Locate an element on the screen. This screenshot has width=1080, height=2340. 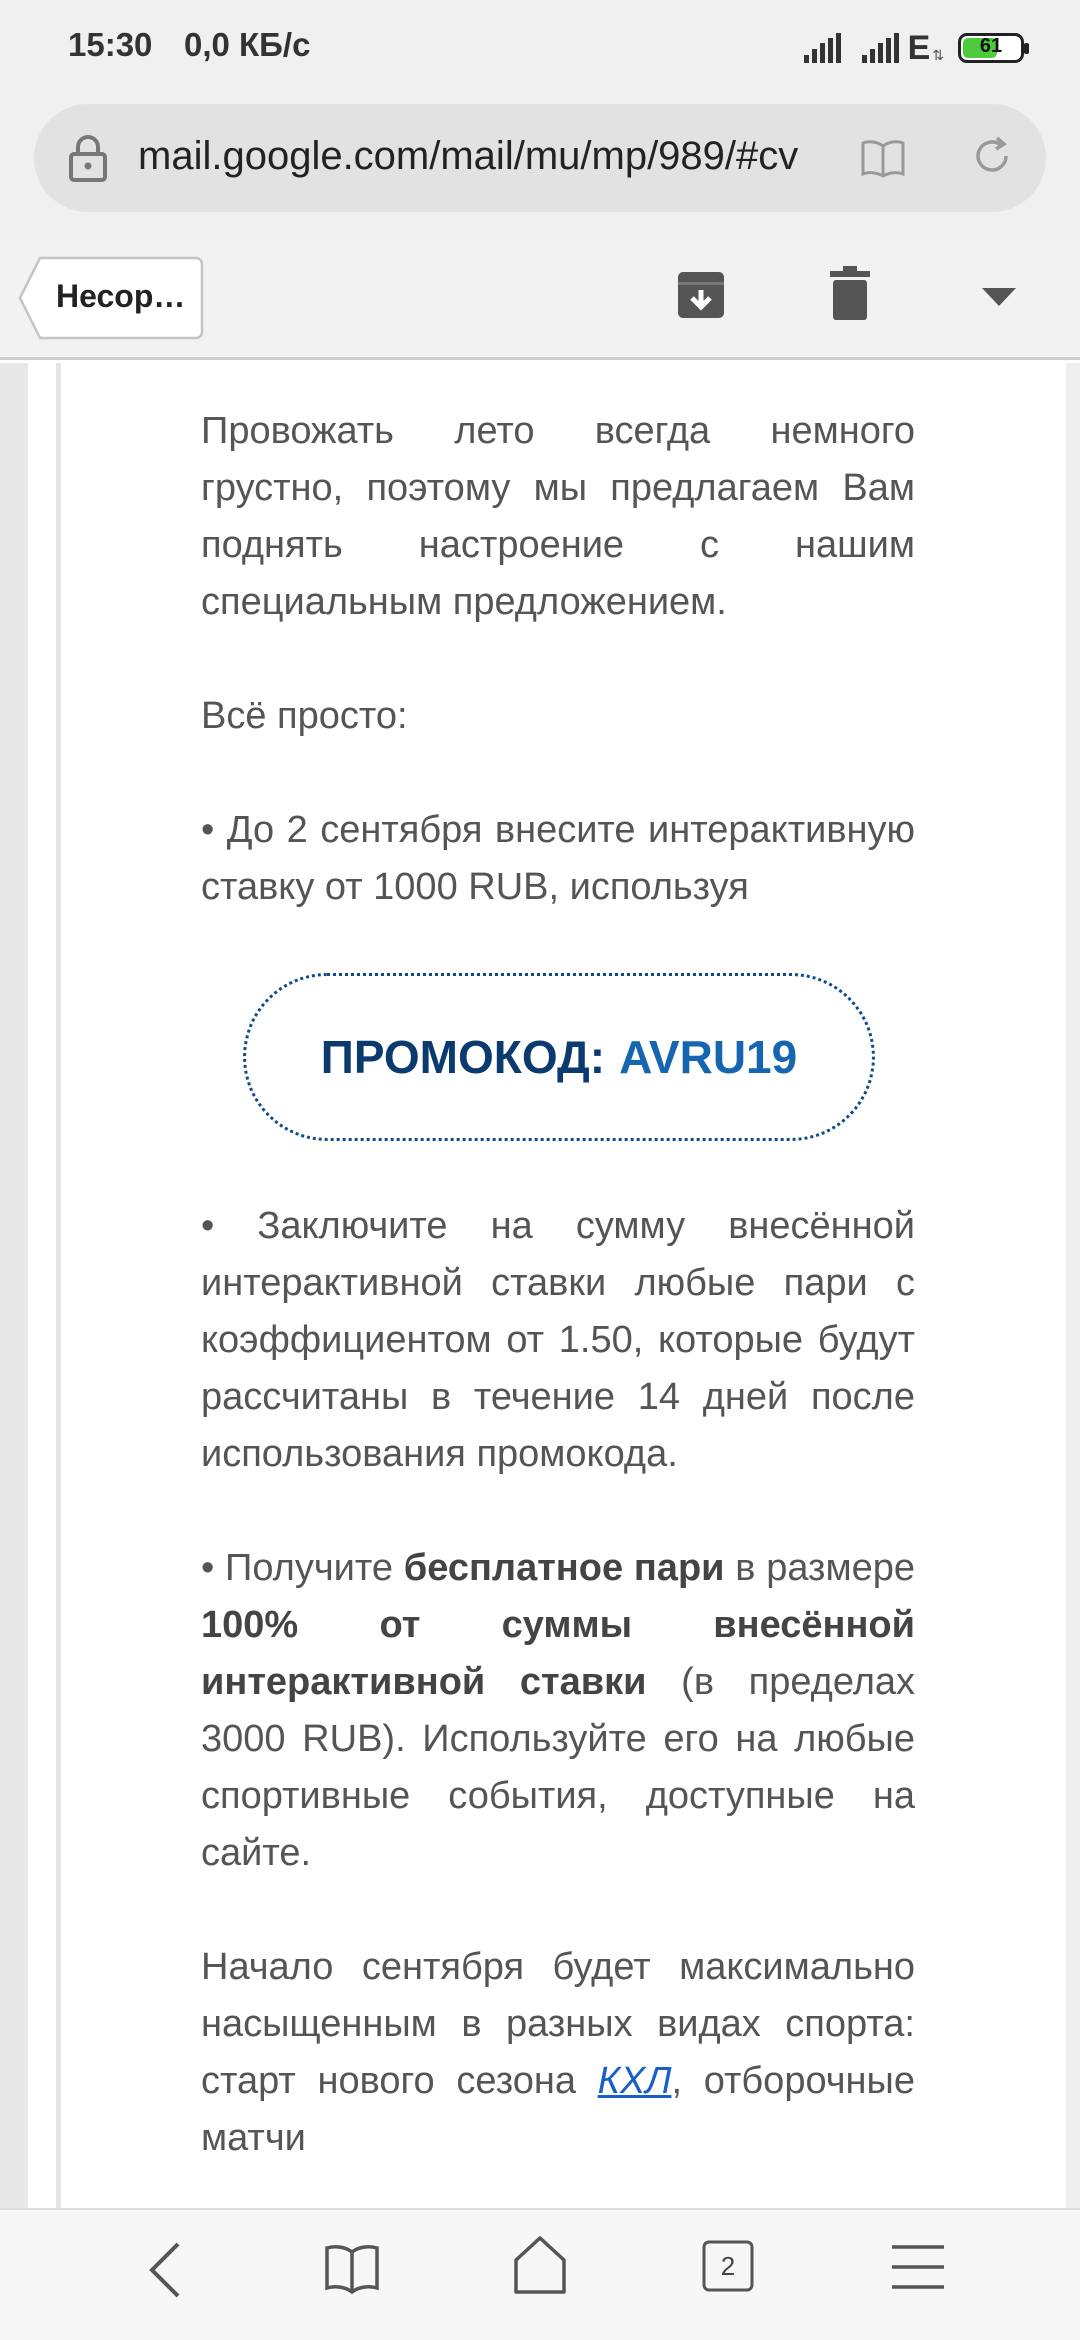
url-text: mail.google.com/mail/mu/mp/989/#cv is located at coordinates (488, 156).